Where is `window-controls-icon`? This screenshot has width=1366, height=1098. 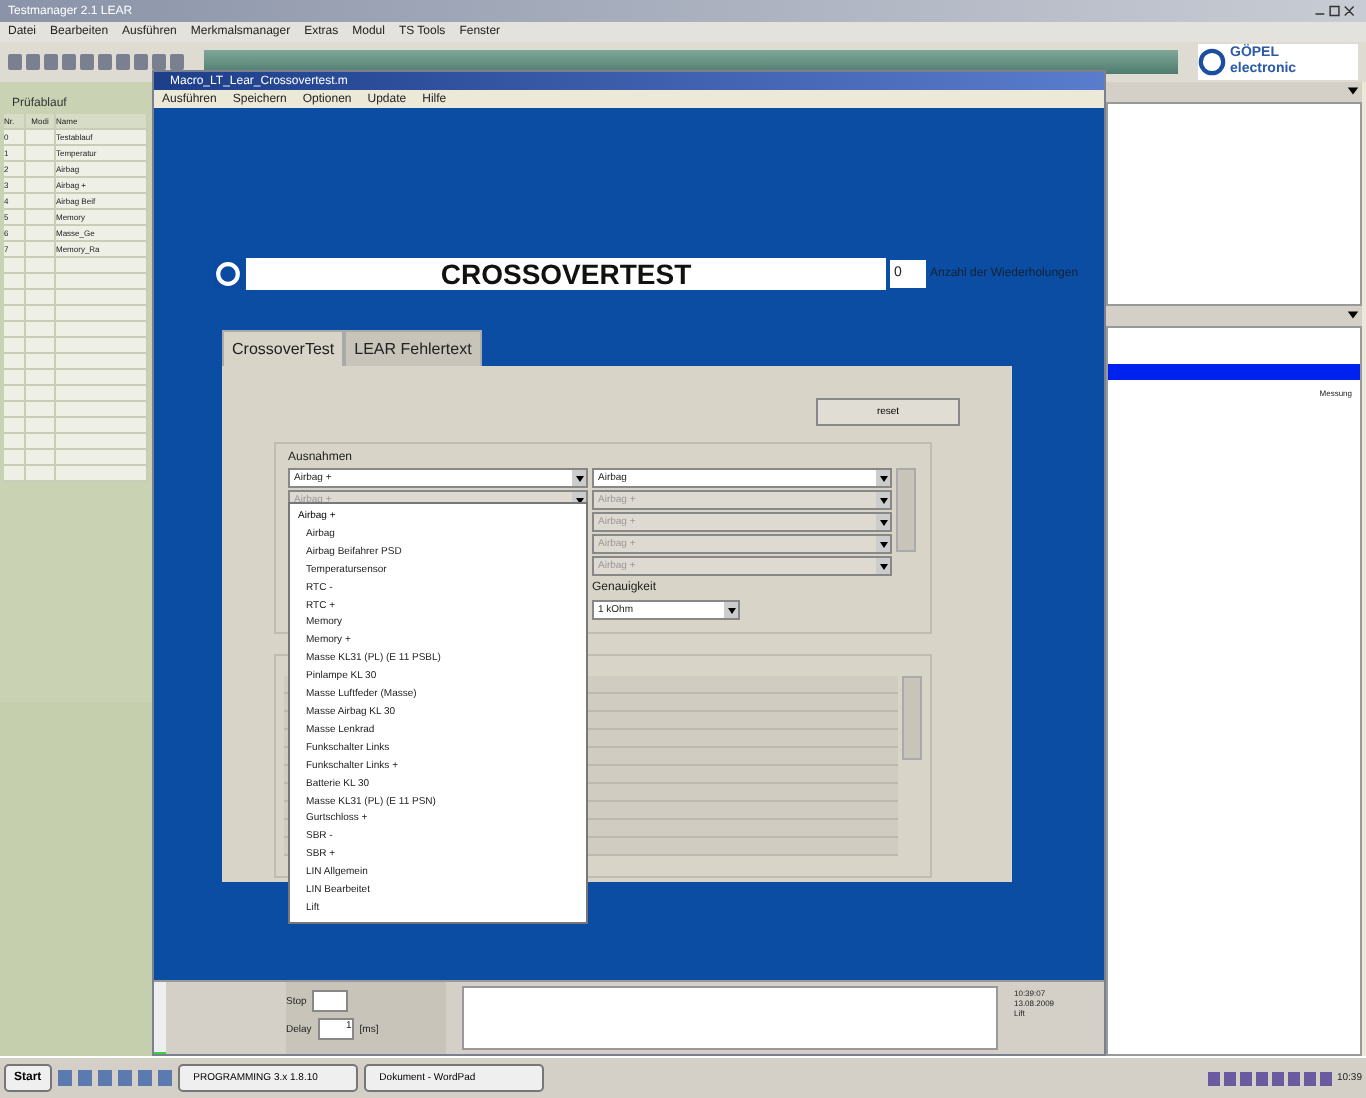
window-controls-icon is located at coordinates (1336, 11).